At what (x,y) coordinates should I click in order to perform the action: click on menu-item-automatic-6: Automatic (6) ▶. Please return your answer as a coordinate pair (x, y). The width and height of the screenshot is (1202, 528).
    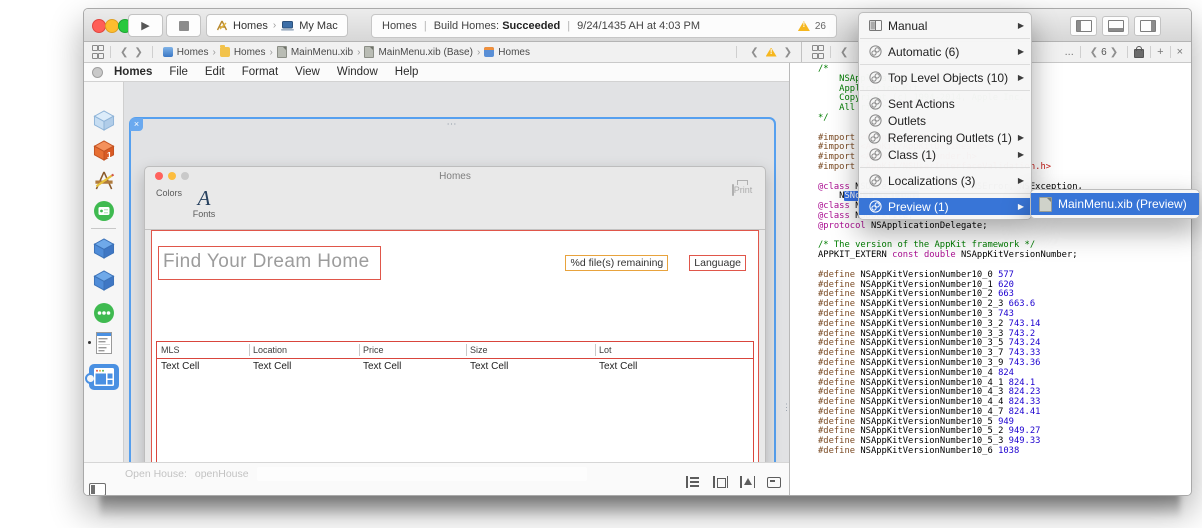
    Looking at the image, I should click on (945, 51).